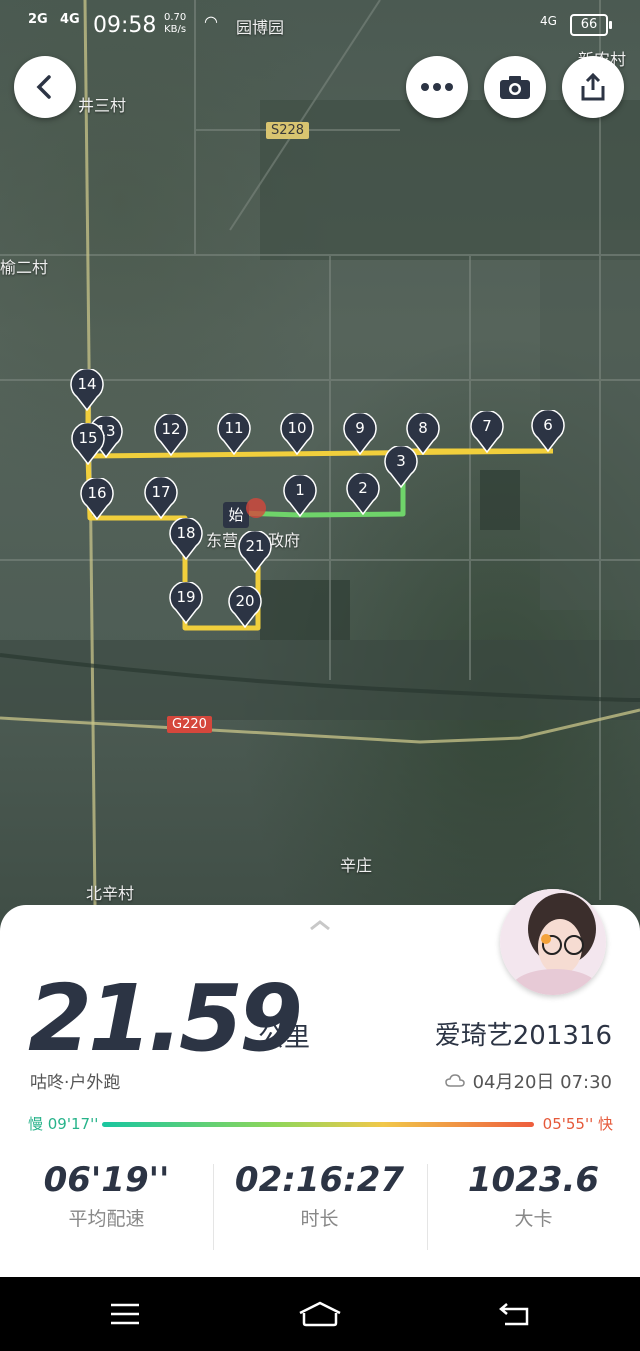  I want to click on stat-label: 平均配速, so click(106, 1219).